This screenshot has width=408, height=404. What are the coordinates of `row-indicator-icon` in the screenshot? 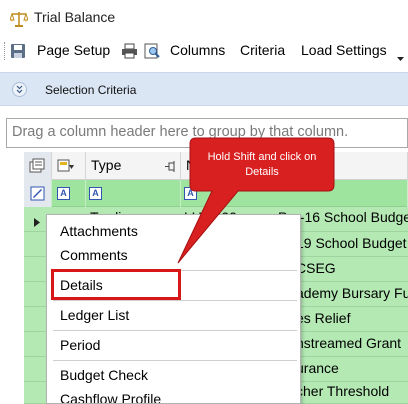 It's located at (37, 223).